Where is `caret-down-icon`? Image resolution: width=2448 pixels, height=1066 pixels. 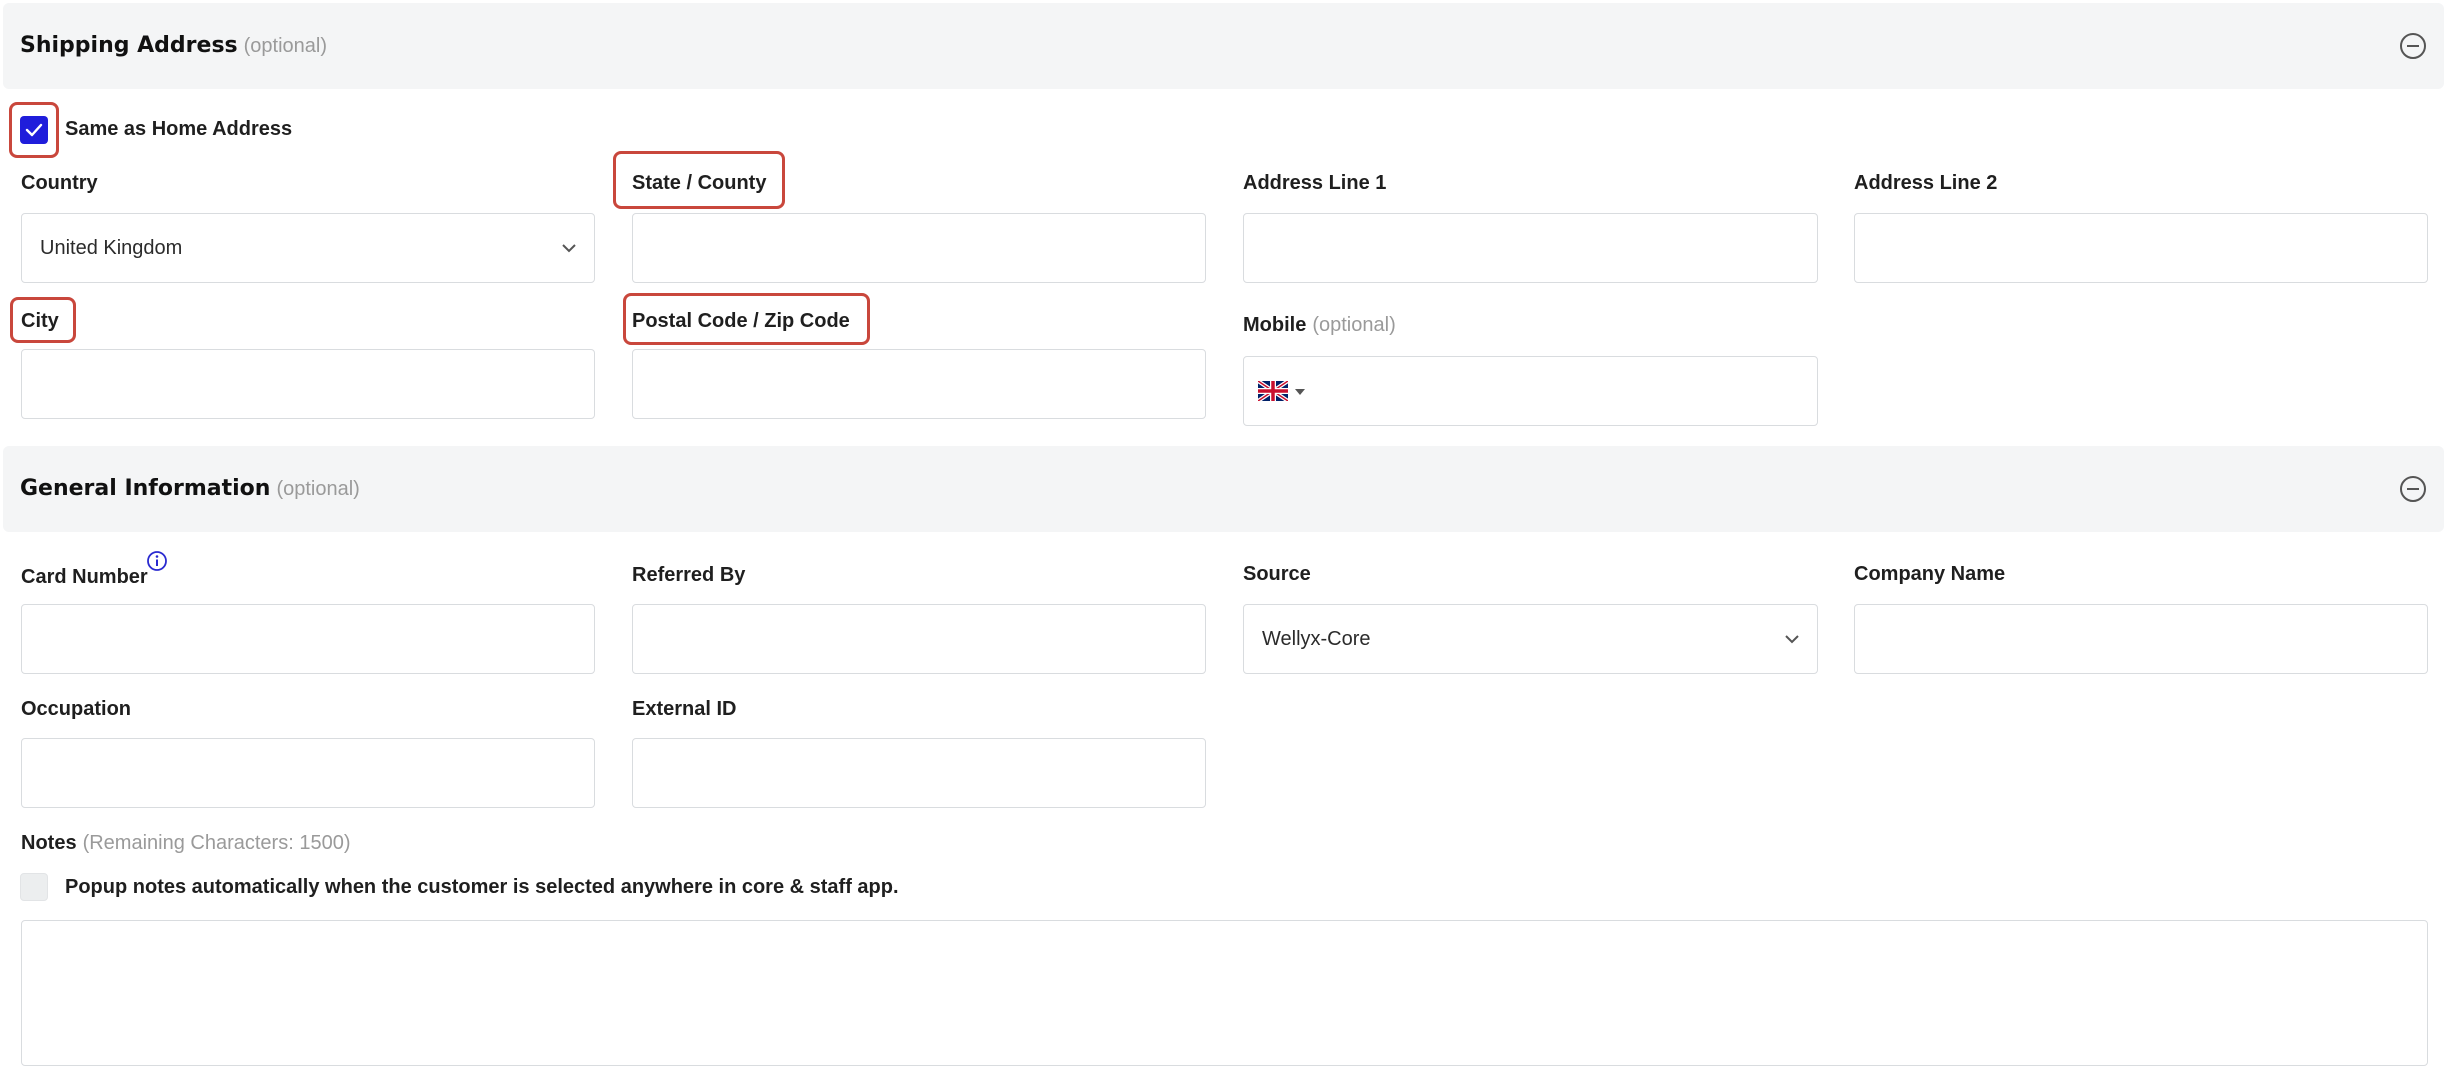 caret-down-icon is located at coordinates (1300, 392).